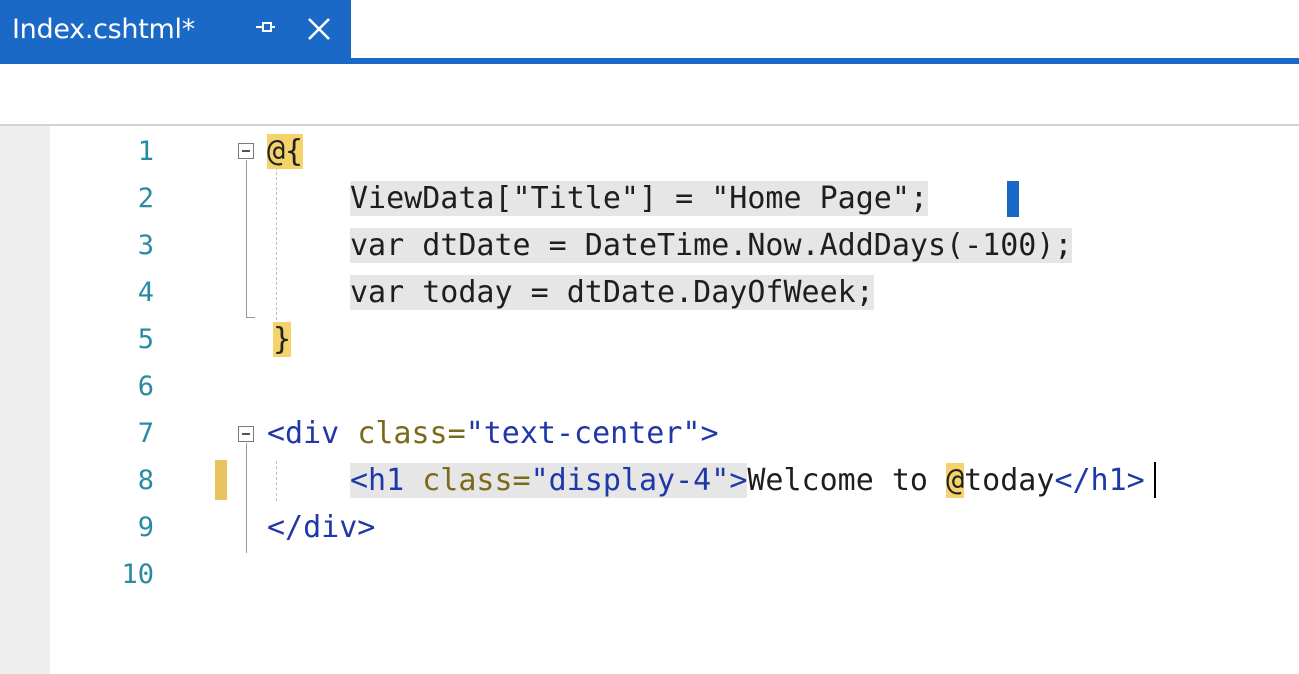 Image resolution: width=1299 pixels, height=674 pixels. Describe the element at coordinates (103, 29) in the screenshot. I see `tab-title: Index.cshtml*` at that location.